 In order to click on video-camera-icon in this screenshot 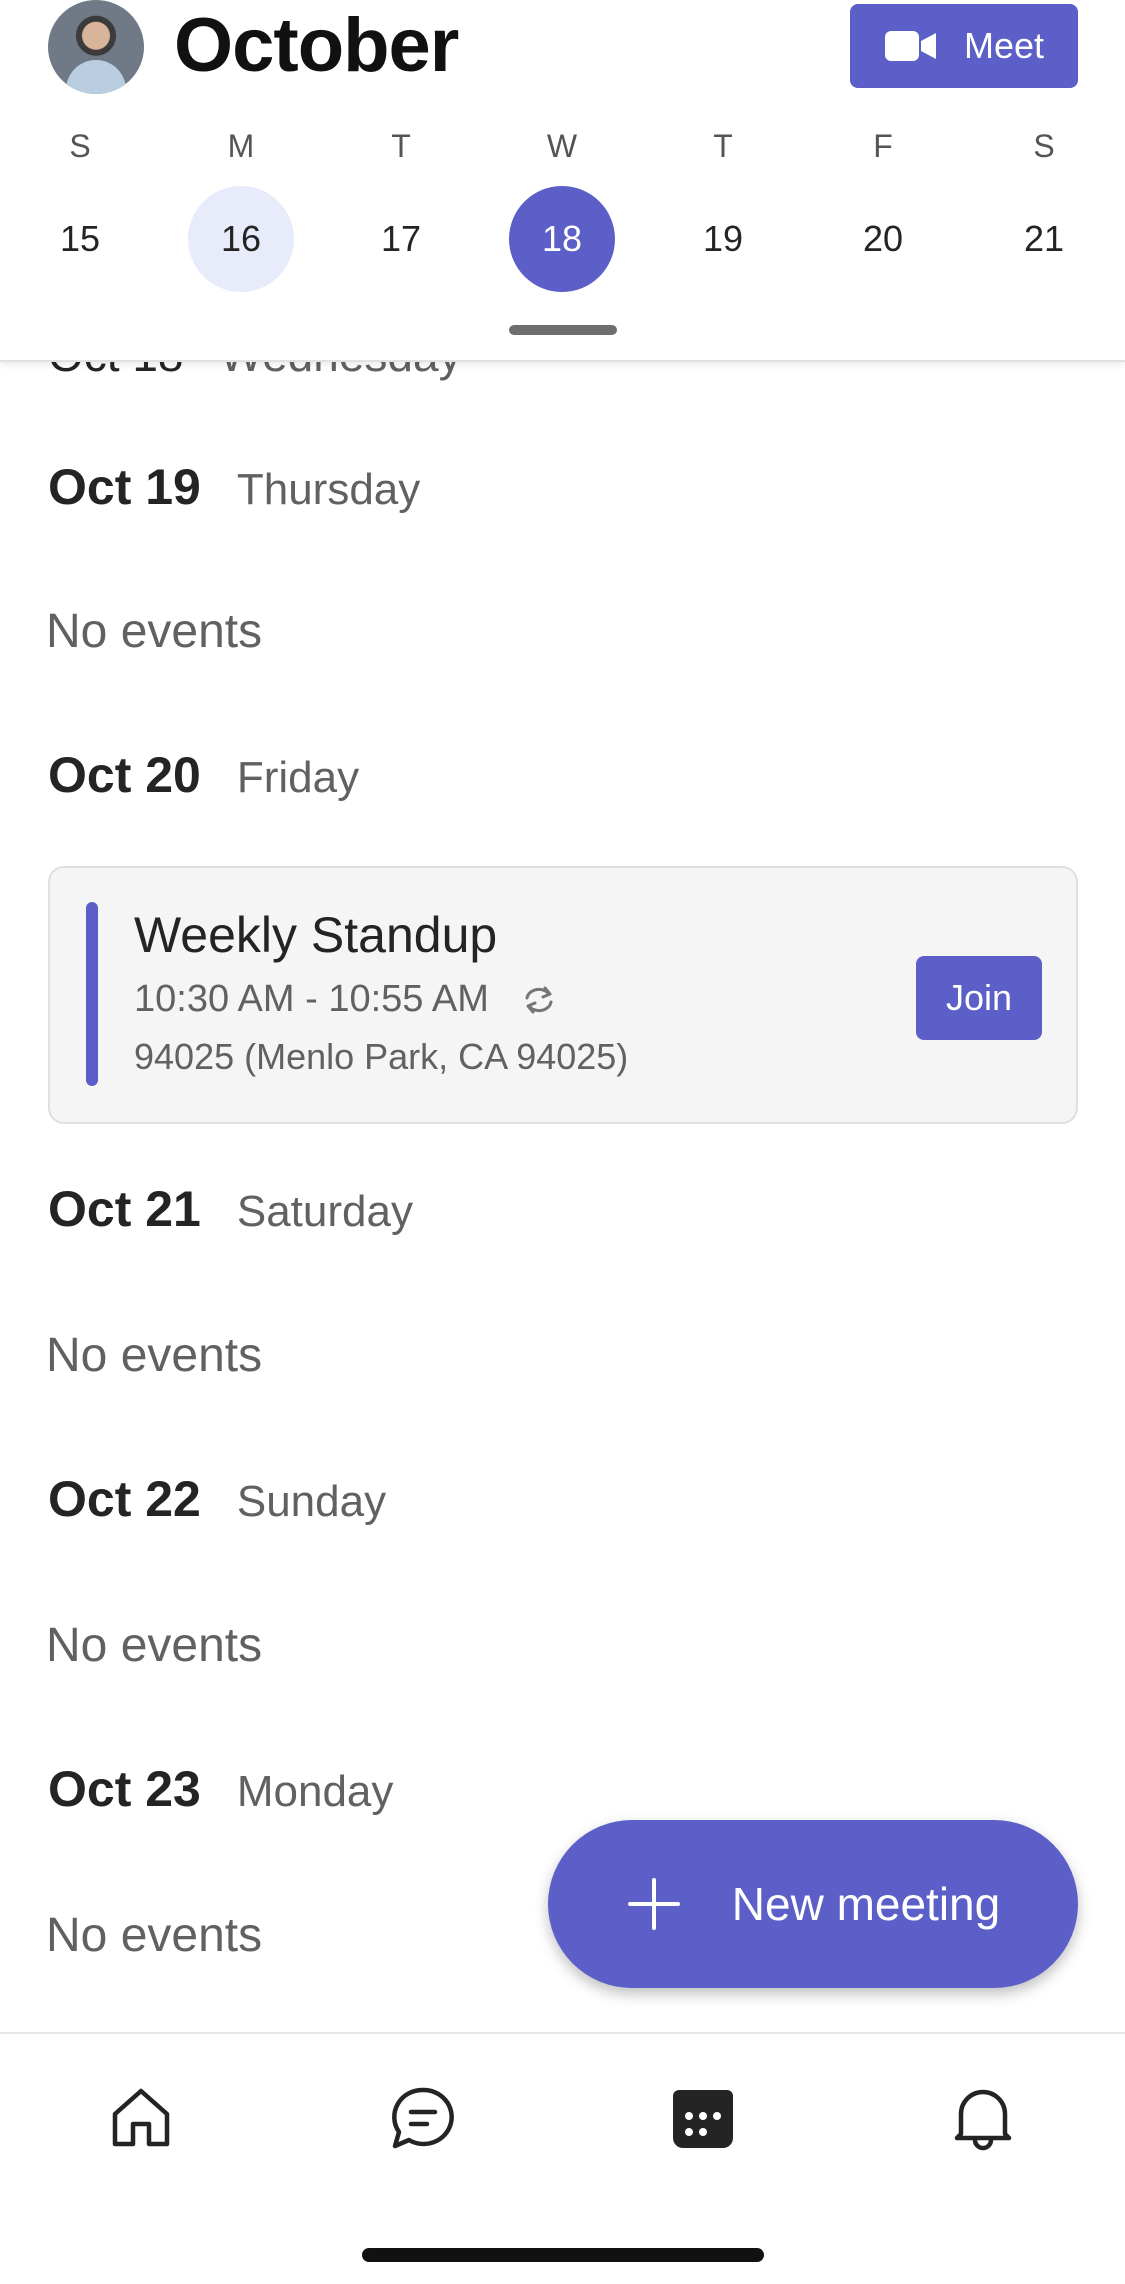, I will do `click(910, 46)`.